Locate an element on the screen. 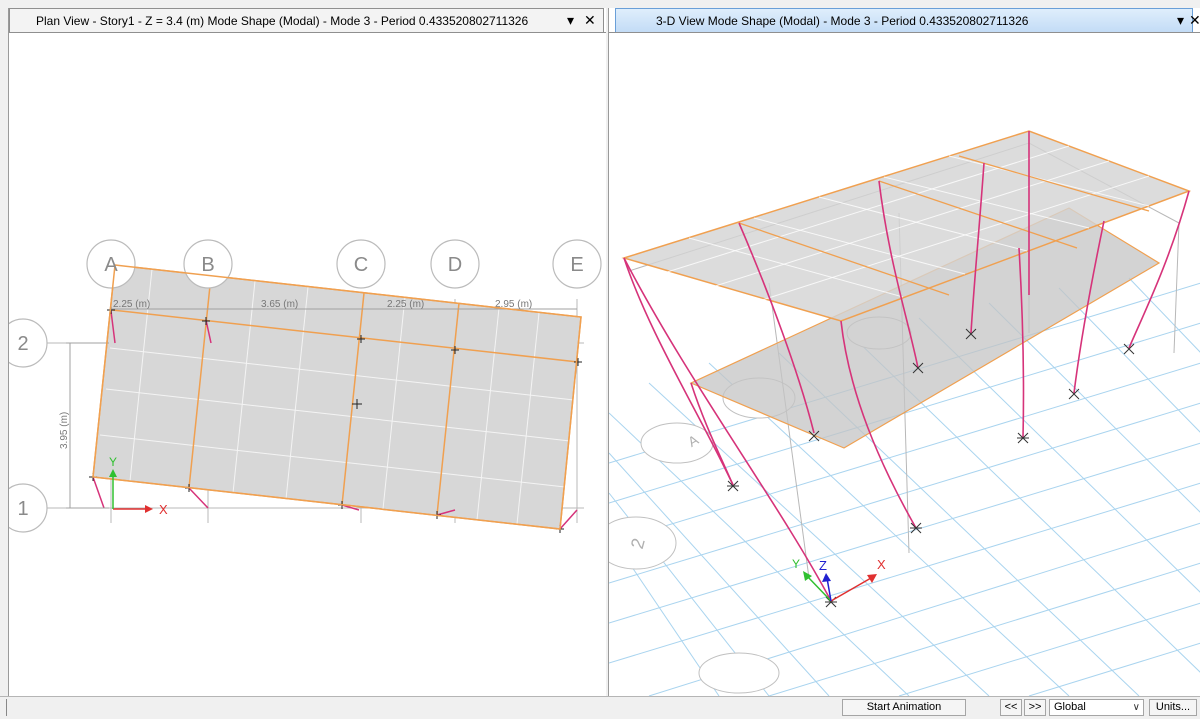 This screenshot has height=719, width=1200. start-animation-button: Start Animation is located at coordinates (904, 707).